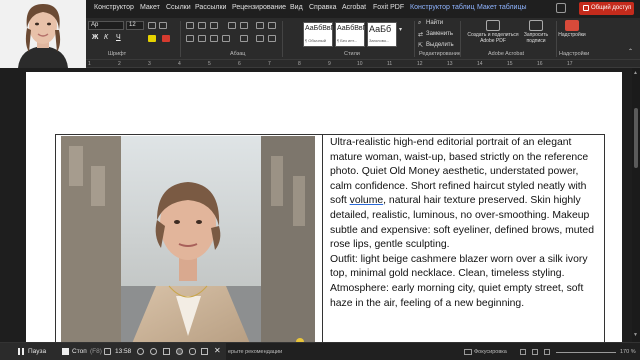  I want to click on focus-icon, so click(468, 352).